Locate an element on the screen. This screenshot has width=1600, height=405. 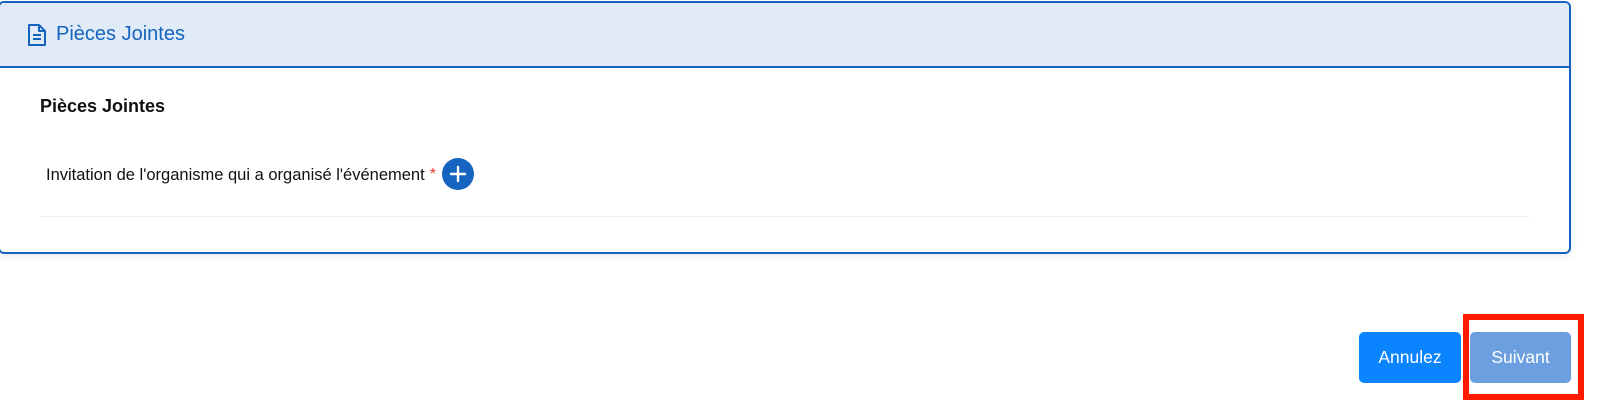
cancel-button: Annulez is located at coordinates (1410, 357).